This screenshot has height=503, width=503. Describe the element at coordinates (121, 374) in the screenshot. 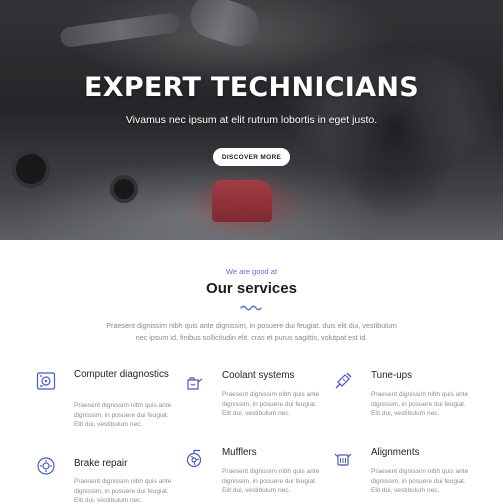

I see `service-title: Computer diagnostics` at that location.